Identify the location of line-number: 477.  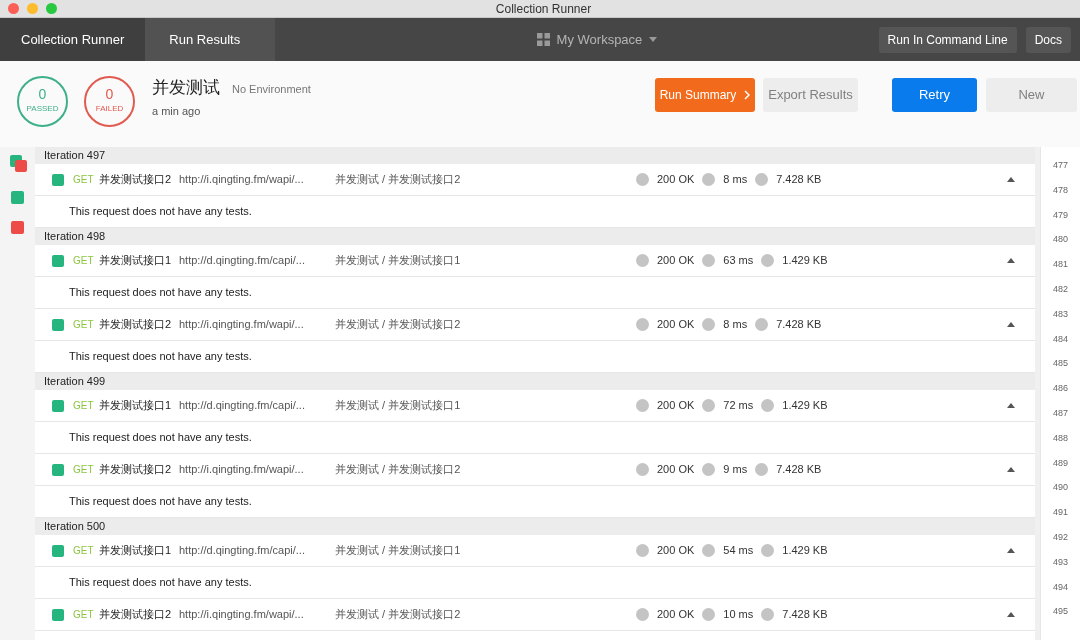
(1060, 165).